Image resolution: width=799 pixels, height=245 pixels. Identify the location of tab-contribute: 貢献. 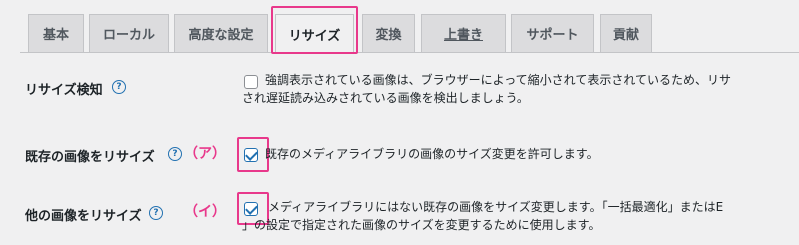
(626, 33).